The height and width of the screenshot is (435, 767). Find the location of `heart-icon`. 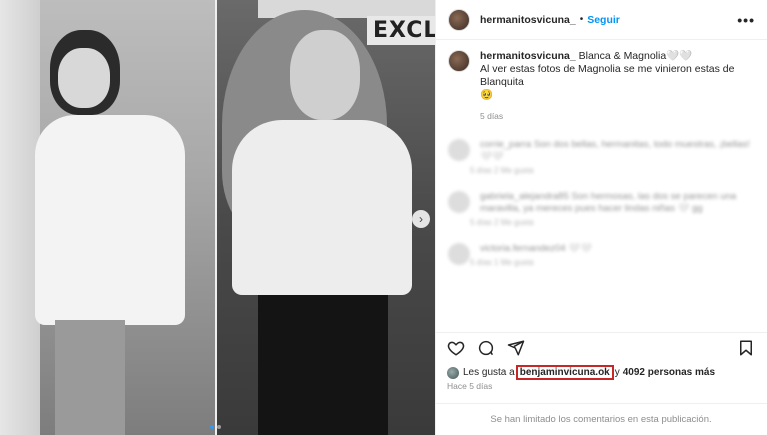

heart-icon is located at coordinates (456, 348).